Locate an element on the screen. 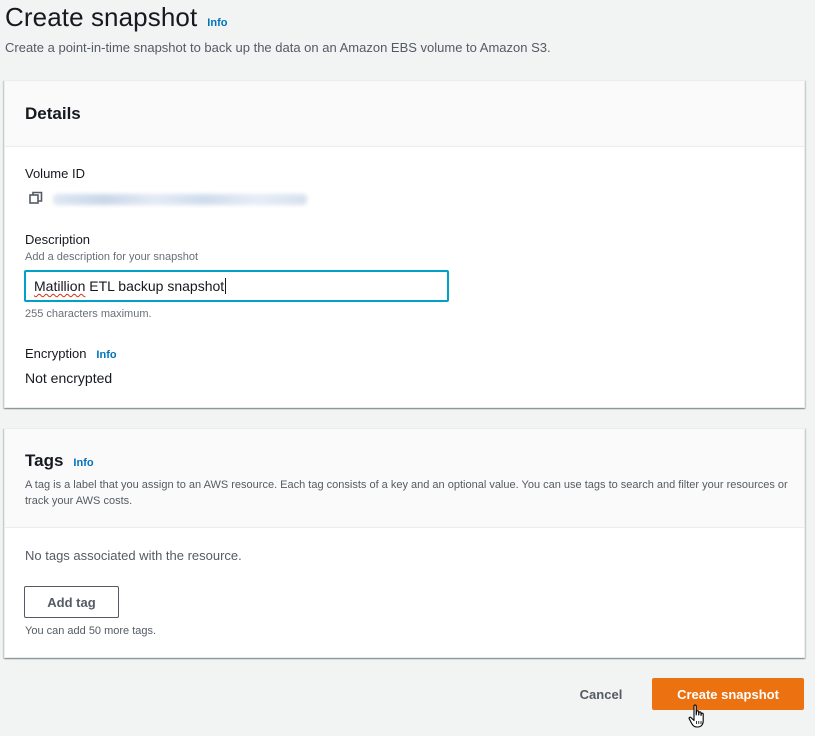 Image resolution: width=815 pixels, height=736 pixels. details-panel-header: Details is located at coordinates (404, 114).